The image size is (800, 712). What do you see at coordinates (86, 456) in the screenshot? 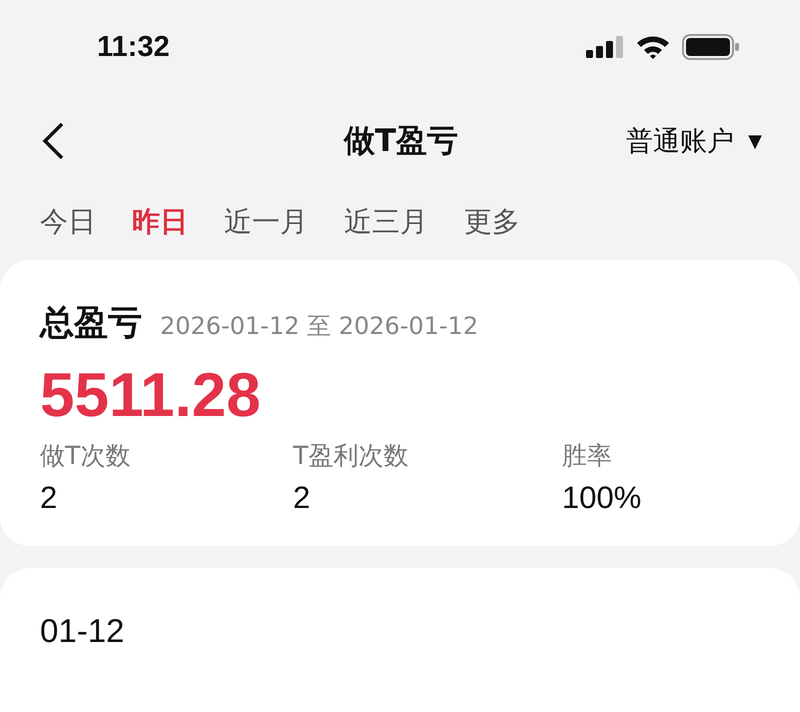
I see `stat-label: 做T次数` at bounding box center [86, 456].